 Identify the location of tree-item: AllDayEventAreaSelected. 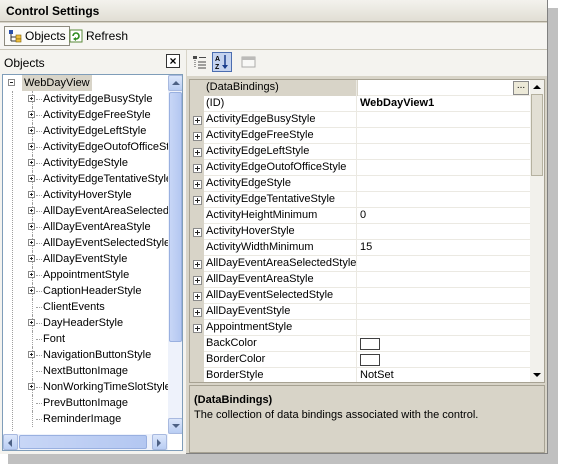
(86, 211).